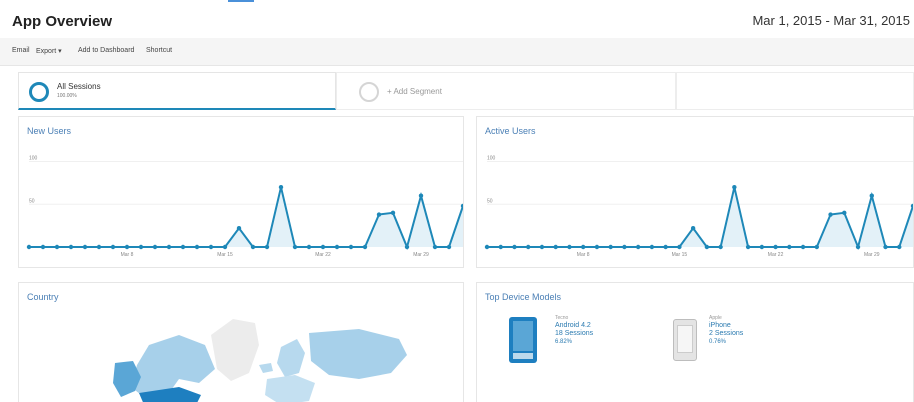  What do you see at coordinates (795, 91) in the screenshot?
I see `segment-slot-empty` at bounding box center [795, 91].